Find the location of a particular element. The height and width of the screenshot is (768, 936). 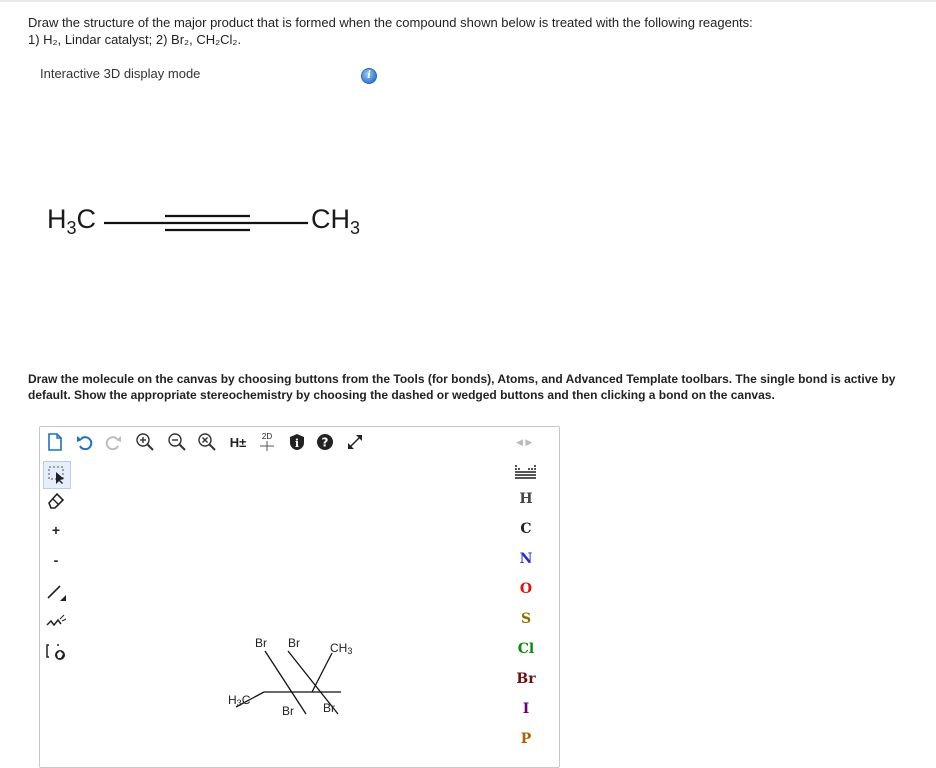

periodic-table-button is located at coordinates (526, 472).